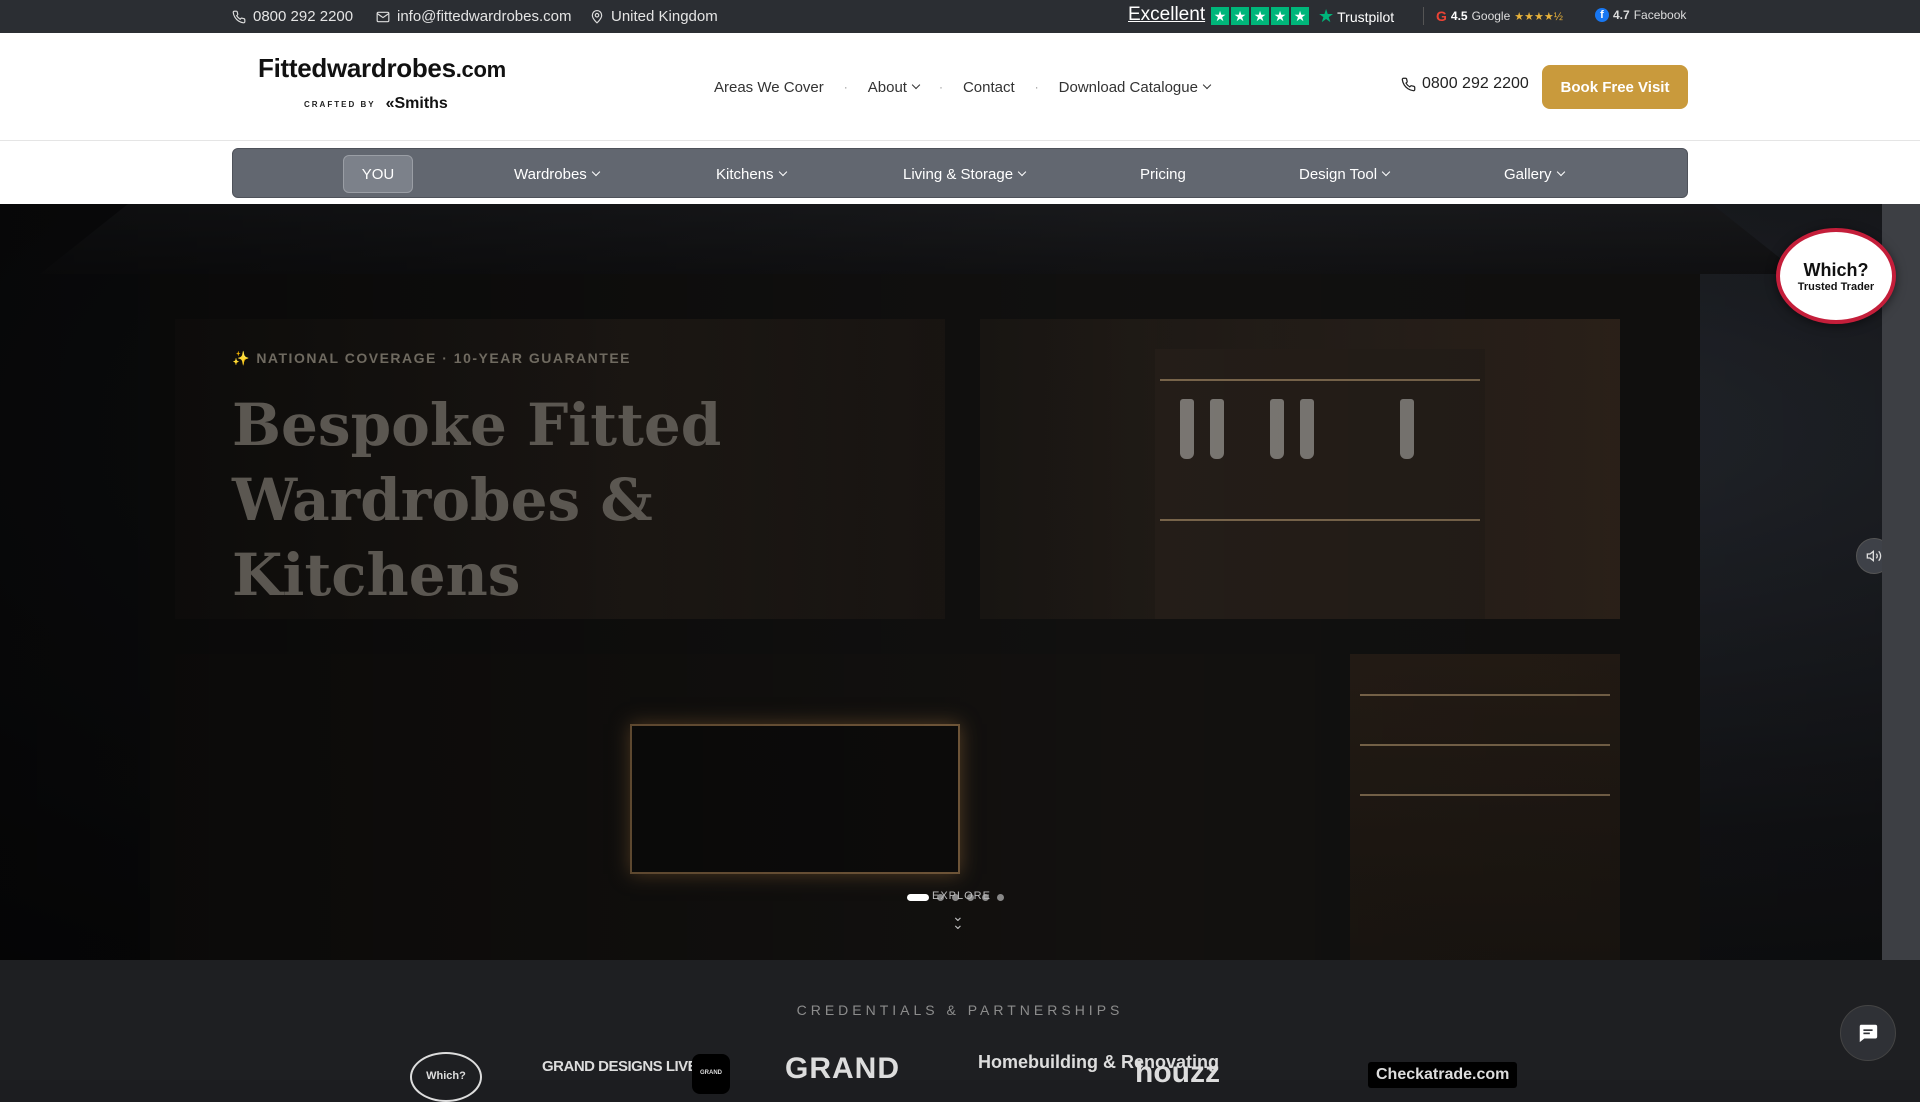  What do you see at coordinates (620, 1066) in the screenshot?
I see `credential-logo-grand-designs-live: GRAND DESIGNS LIVE` at bounding box center [620, 1066].